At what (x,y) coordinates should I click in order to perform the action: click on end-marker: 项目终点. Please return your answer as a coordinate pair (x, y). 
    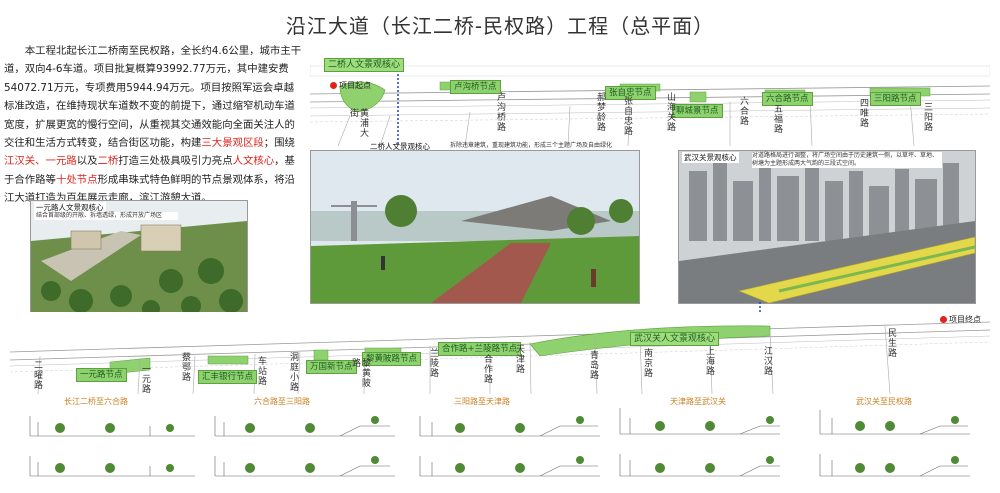
    Looking at the image, I should click on (960, 319).